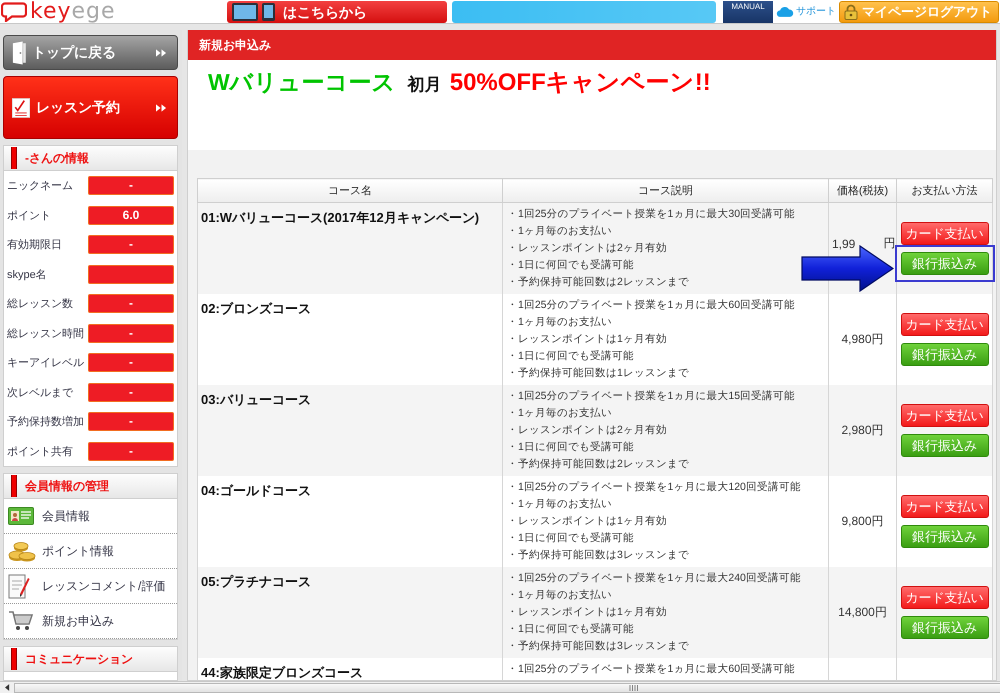 The height and width of the screenshot is (693, 1000). Describe the element at coordinates (425, 85) in the screenshot. I see `campaign-prefix: 初月` at that location.